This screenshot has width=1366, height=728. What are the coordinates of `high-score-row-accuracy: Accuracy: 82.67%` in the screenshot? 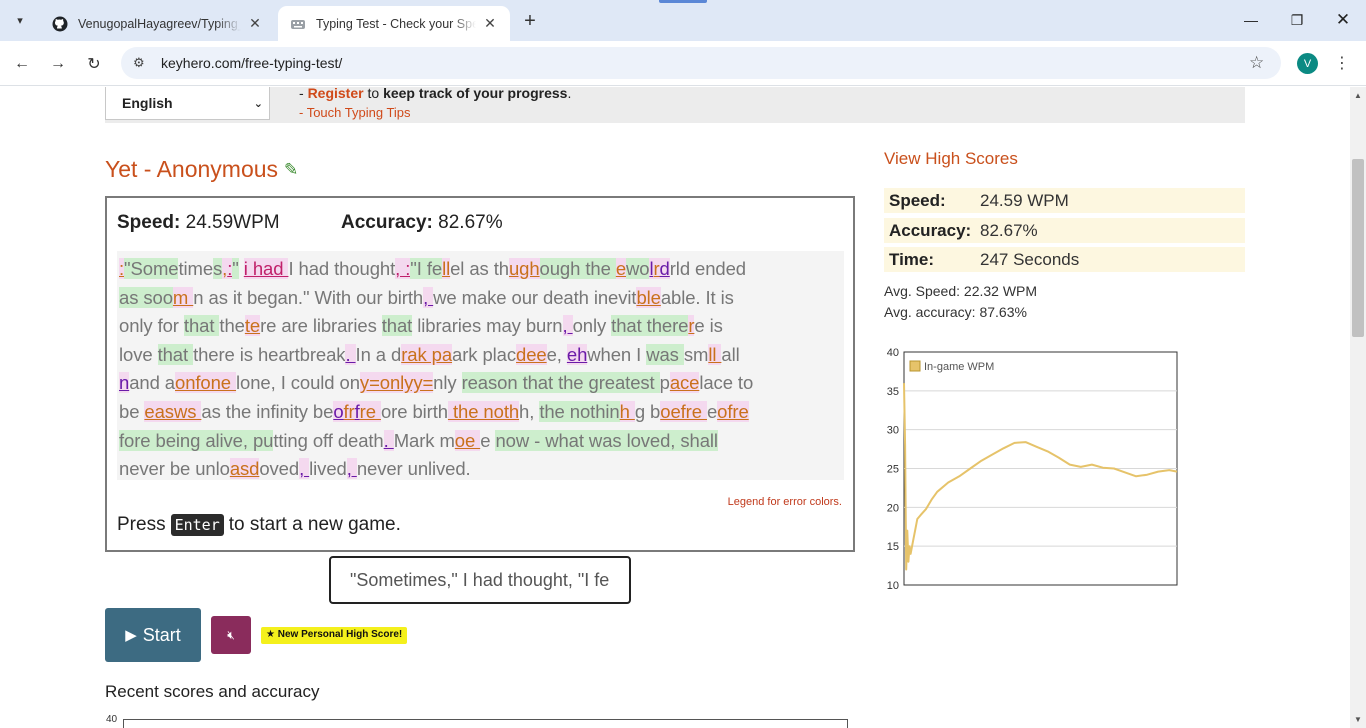 It's located at (1064, 230).